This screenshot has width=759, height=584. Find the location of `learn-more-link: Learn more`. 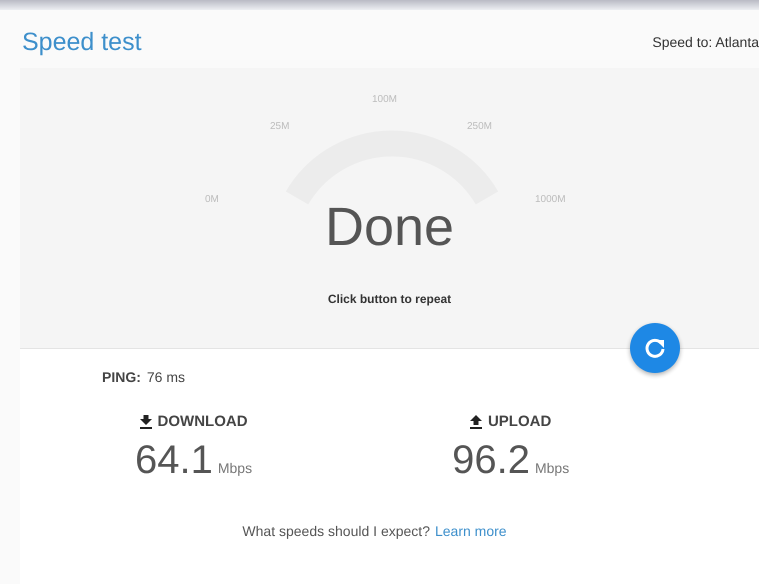

learn-more-link: Learn more is located at coordinates (470, 531).